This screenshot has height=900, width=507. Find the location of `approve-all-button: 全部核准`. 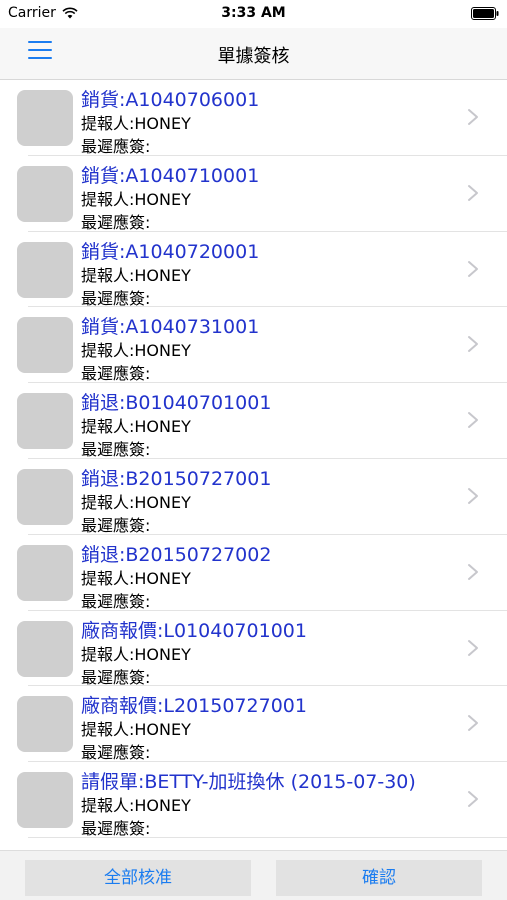

approve-all-button: 全部核准 is located at coordinates (138, 878).